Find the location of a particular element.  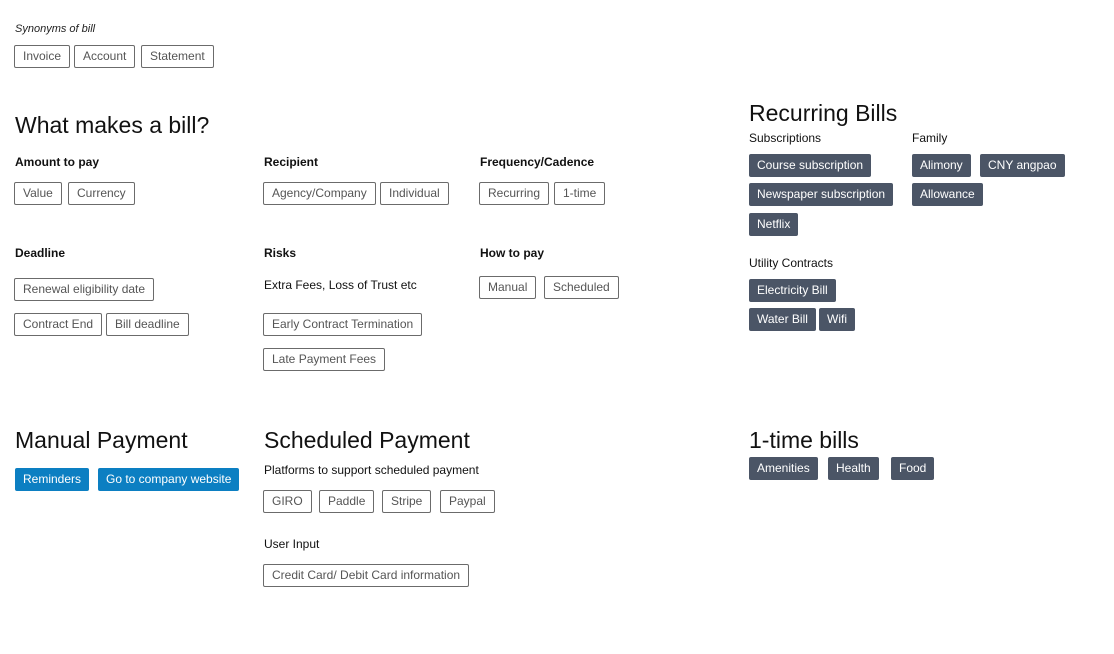

one-time-tag-amenities: Amenities is located at coordinates (783, 468).